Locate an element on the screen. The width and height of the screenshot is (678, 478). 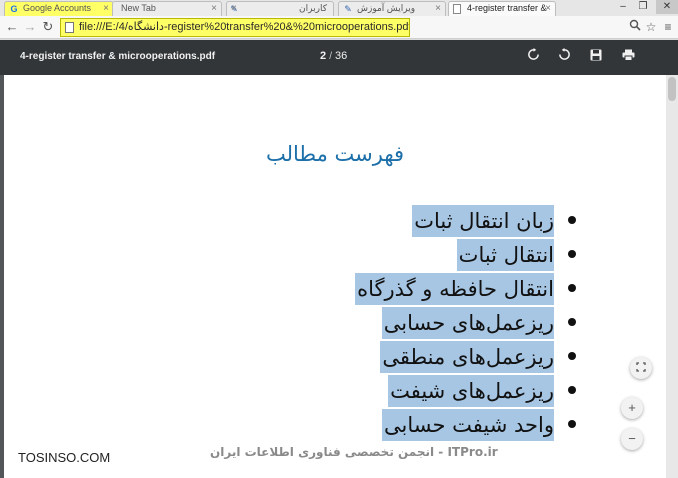
tab-label: New Tab is located at coordinates (138, 8).